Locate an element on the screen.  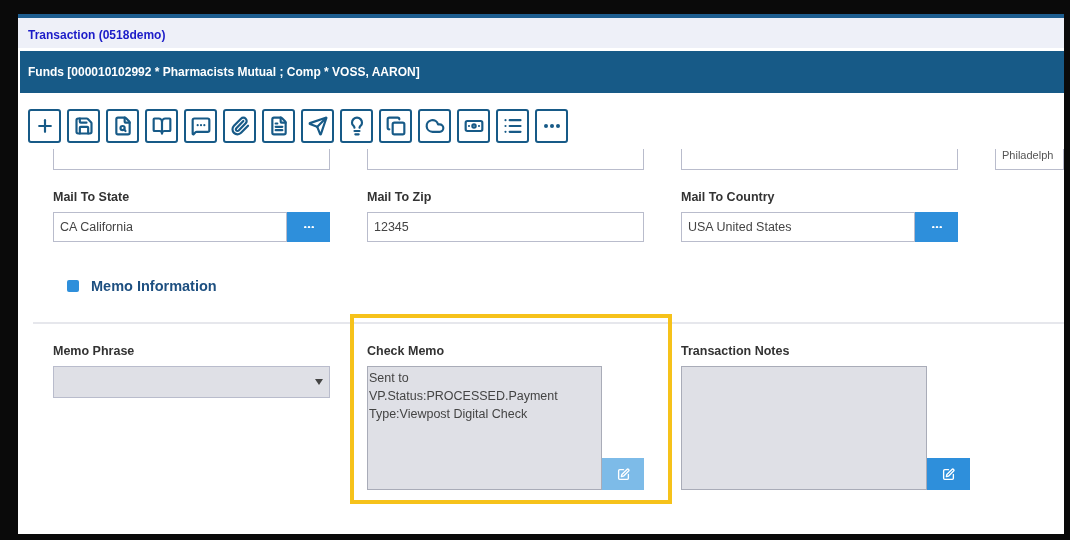
document-button is located at coordinates (278, 126).